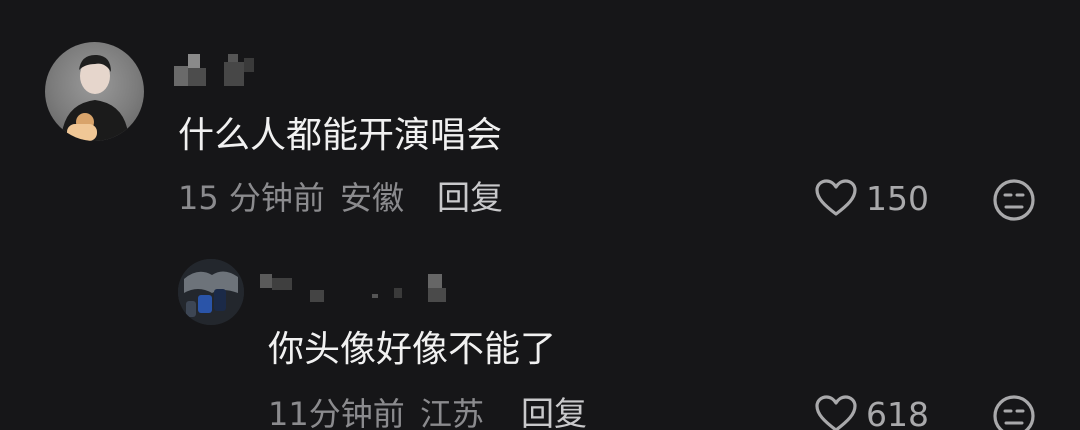 Image resolution: width=1080 pixels, height=430 pixels. What do you see at coordinates (251, 198) in the screenshot?
I see `comment-time: 15 分钟前` at bounding box center [251, 198].